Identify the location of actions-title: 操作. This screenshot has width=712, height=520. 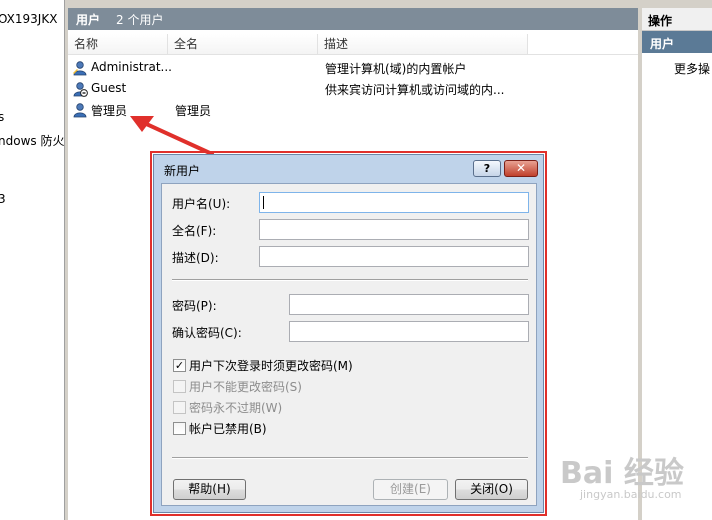
(677, 19).